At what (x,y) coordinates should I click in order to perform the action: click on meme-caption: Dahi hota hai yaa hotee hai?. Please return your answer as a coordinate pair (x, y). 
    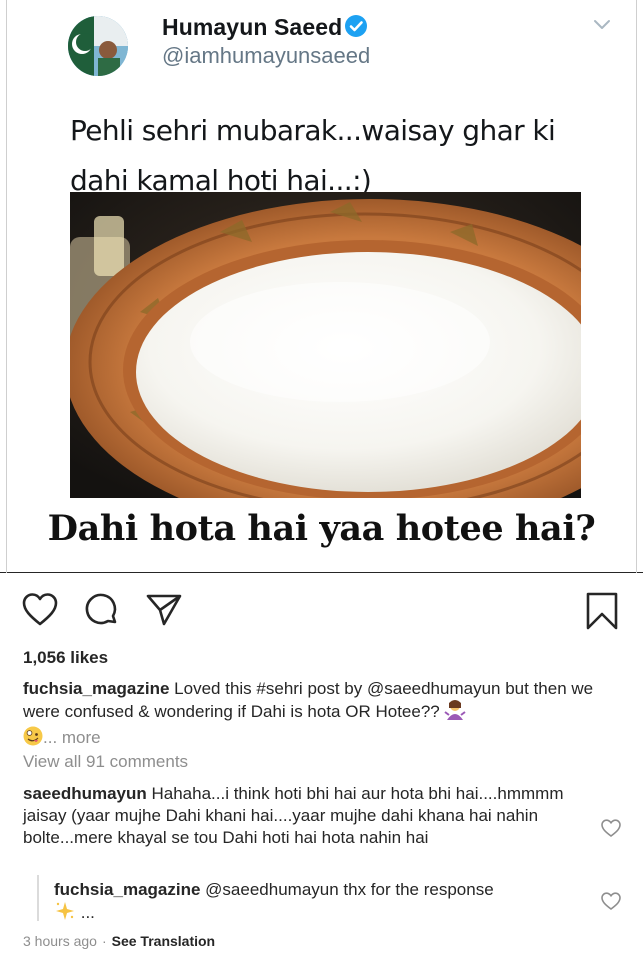
    Looking at the image, I should click on (321, 528).